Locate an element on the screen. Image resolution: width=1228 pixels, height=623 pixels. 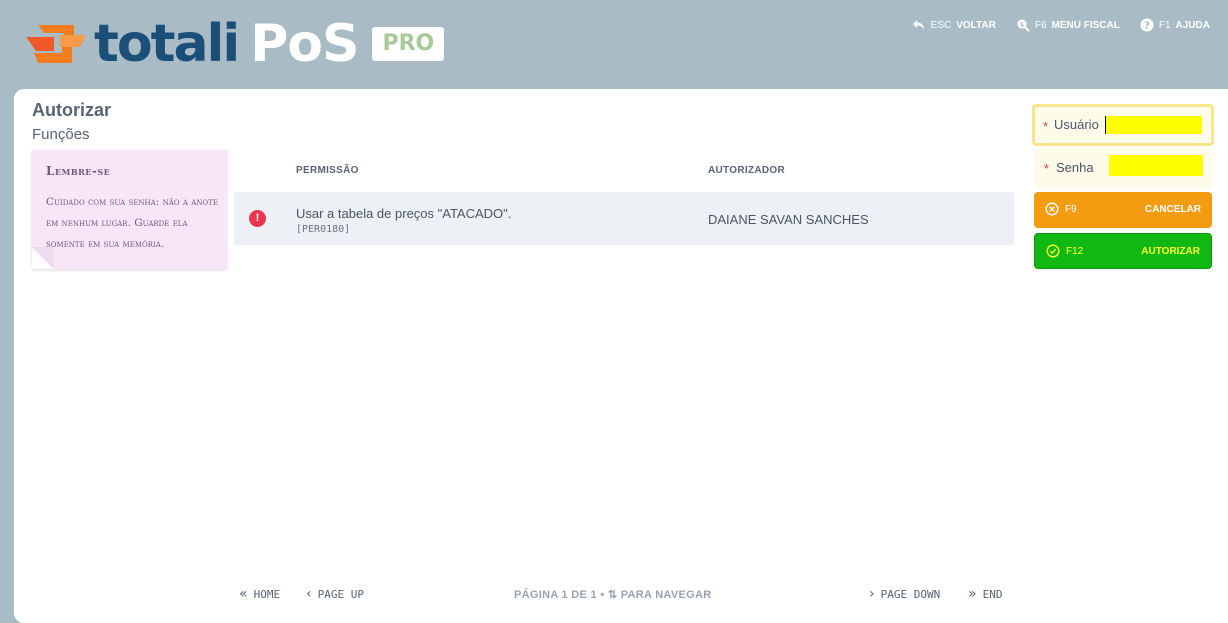
user-label: Usuário is located at coordinates (1076, 124).